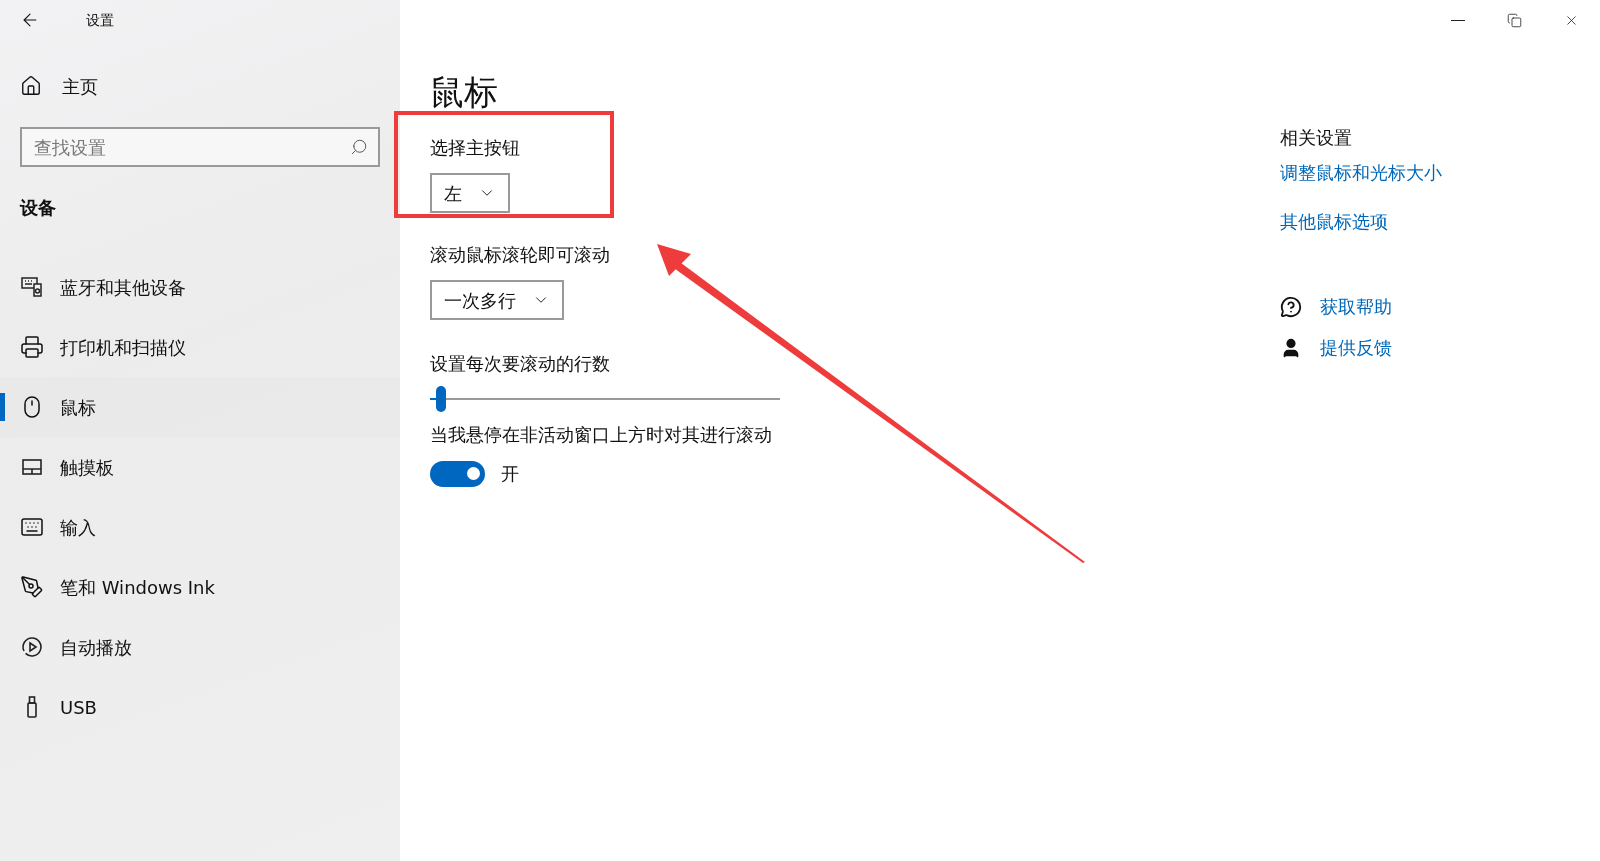  Describe the element at coordinates (200, 287) in the screenshot. I see `sidebar-item: 蓝牙和其他设备` at that location.